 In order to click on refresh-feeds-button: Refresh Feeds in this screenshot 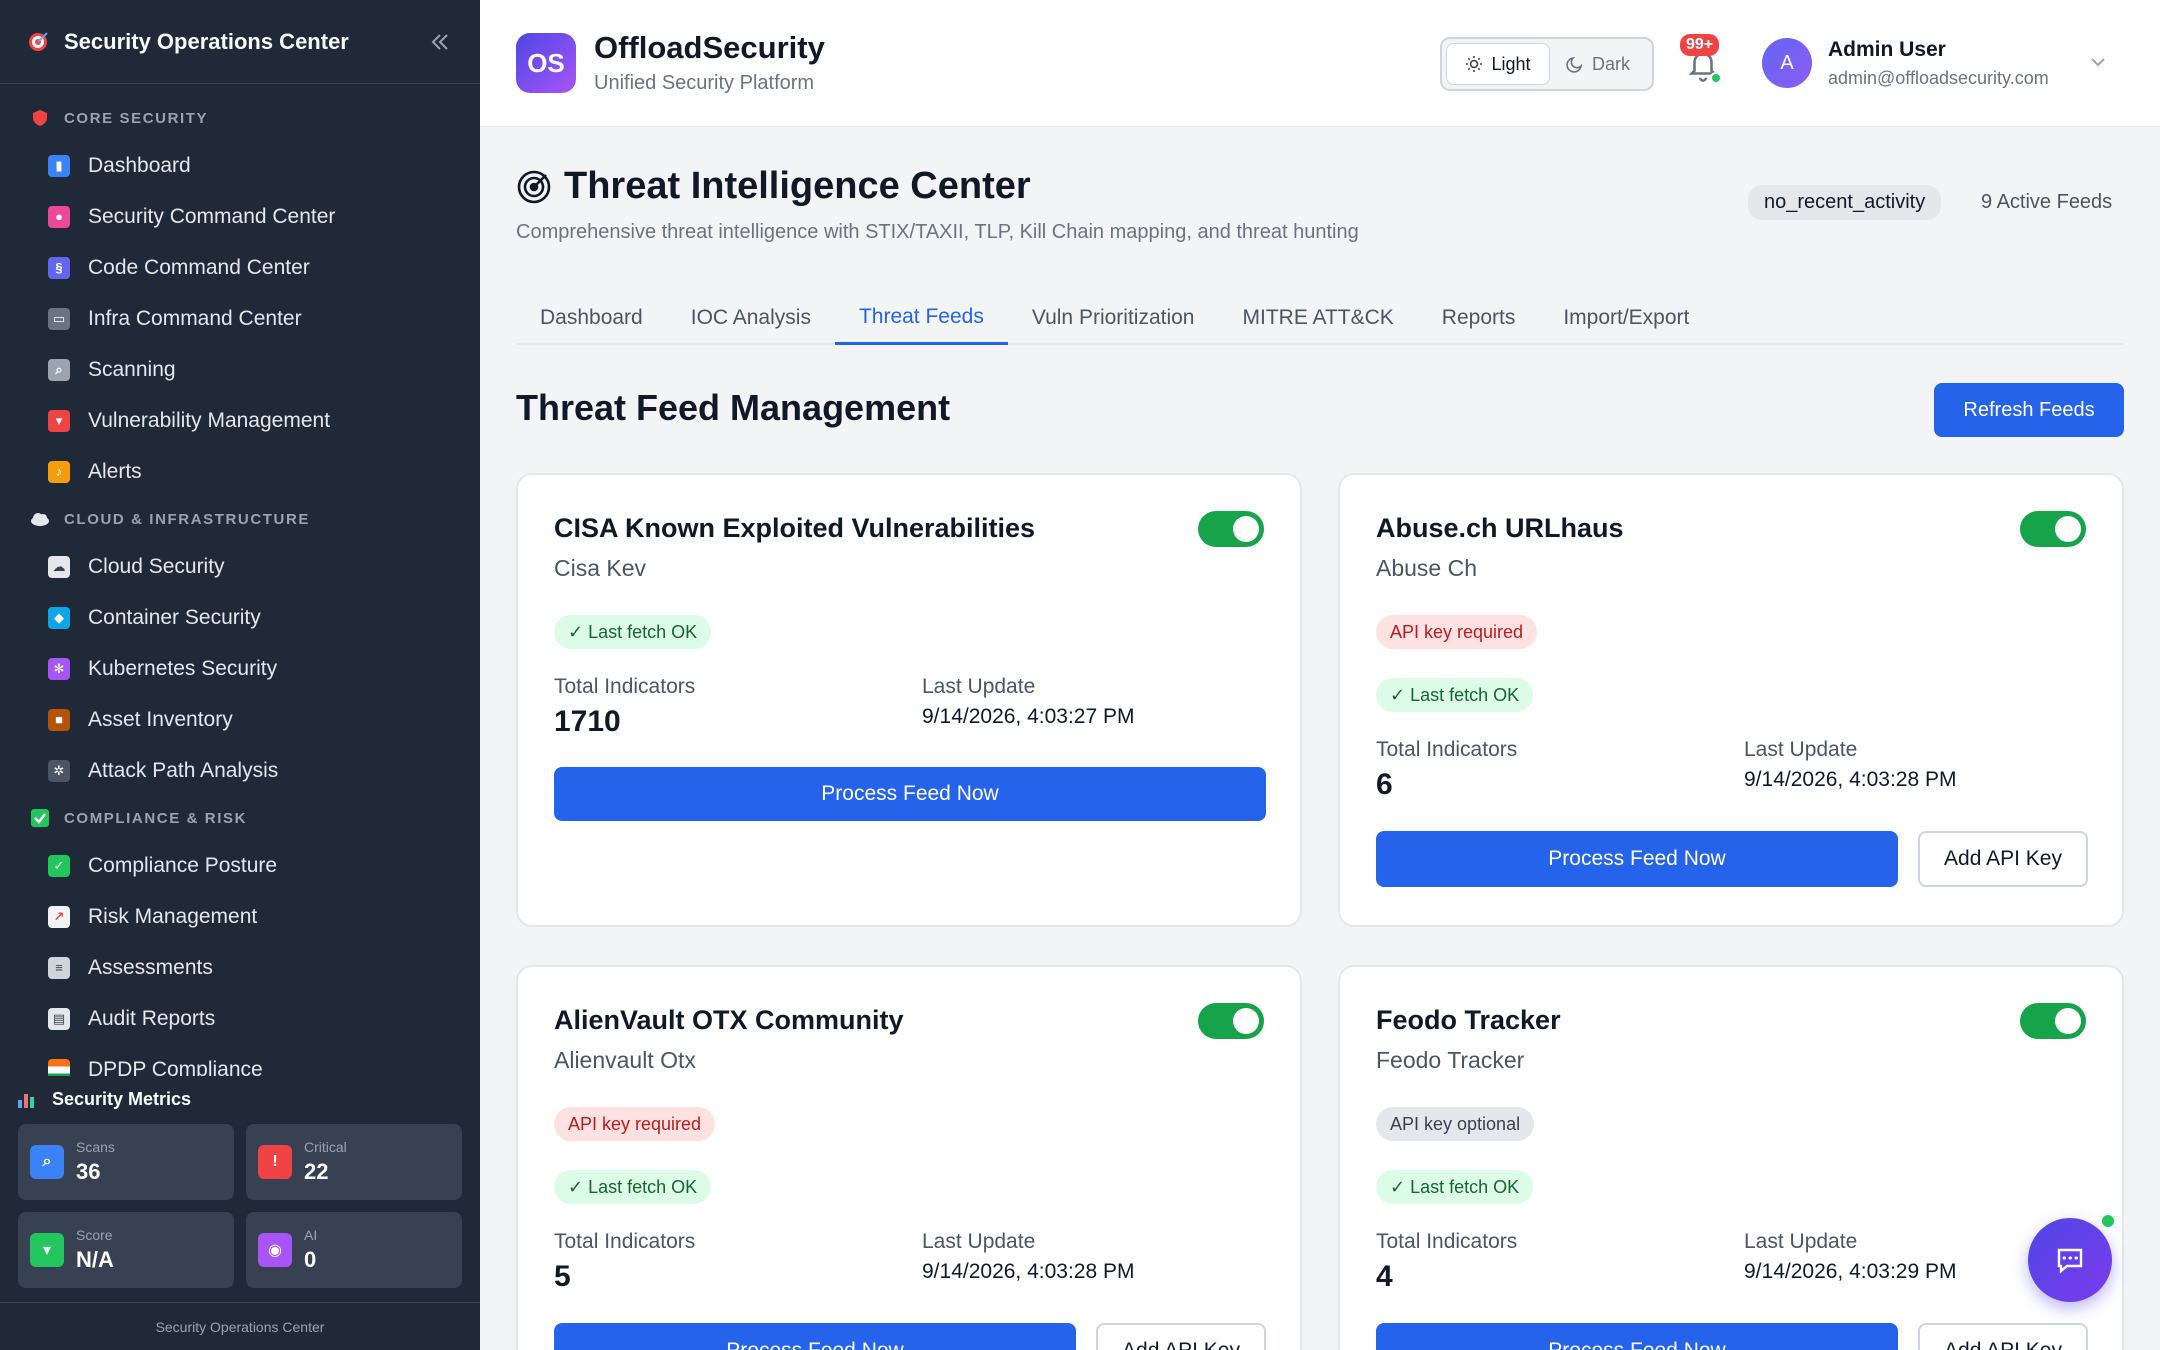, I will do `click(2029, 410)`.